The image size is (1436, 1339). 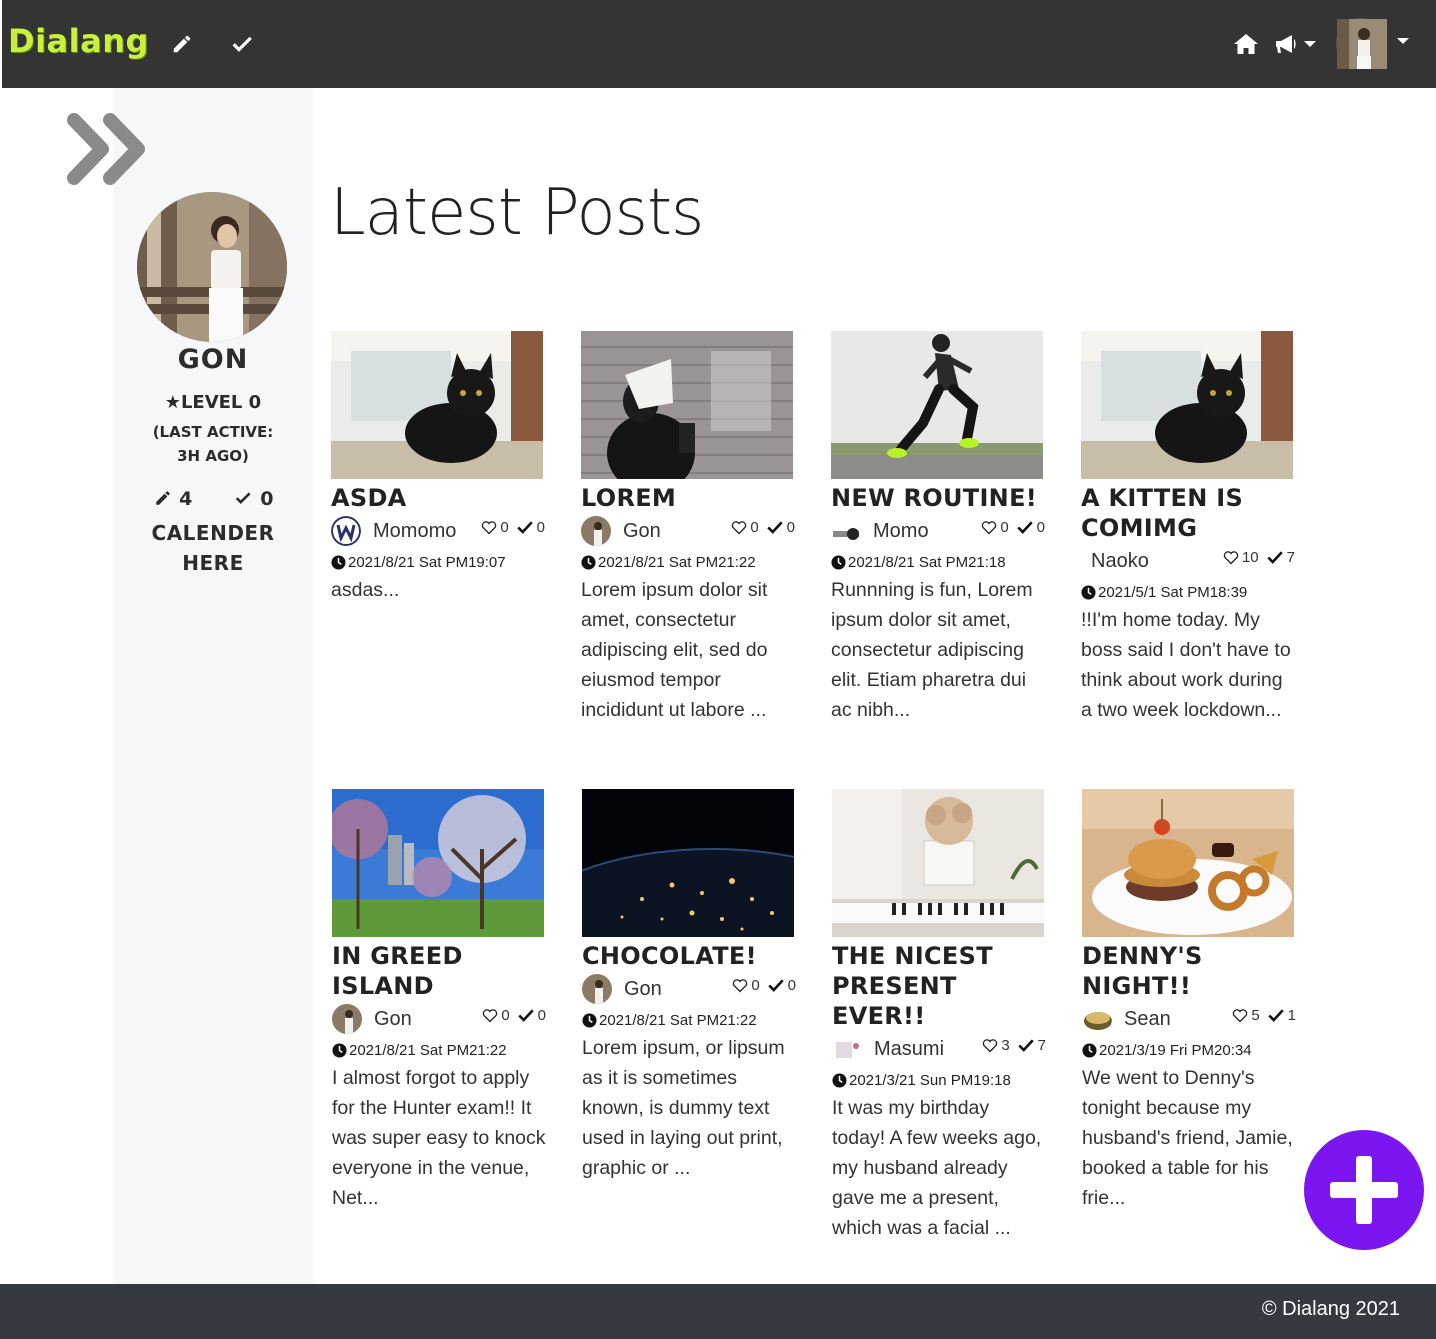 I want to click on post-date: 2021/8/21 Sat PM21:22, so click(x=439, y=1050).